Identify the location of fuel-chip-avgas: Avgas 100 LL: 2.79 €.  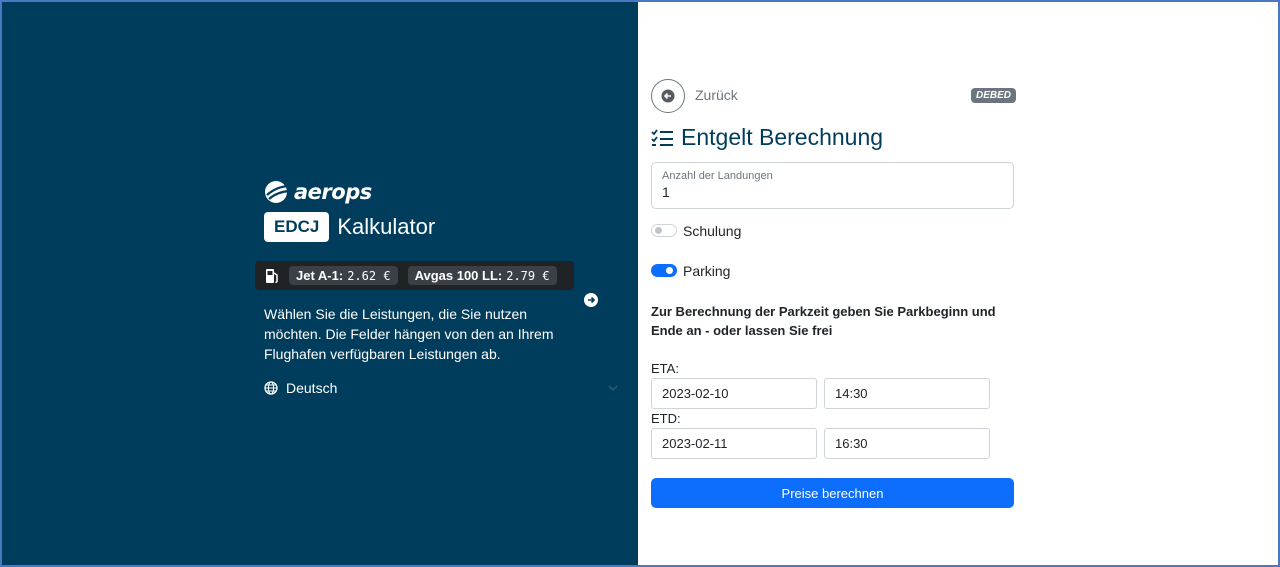
(482, 275).